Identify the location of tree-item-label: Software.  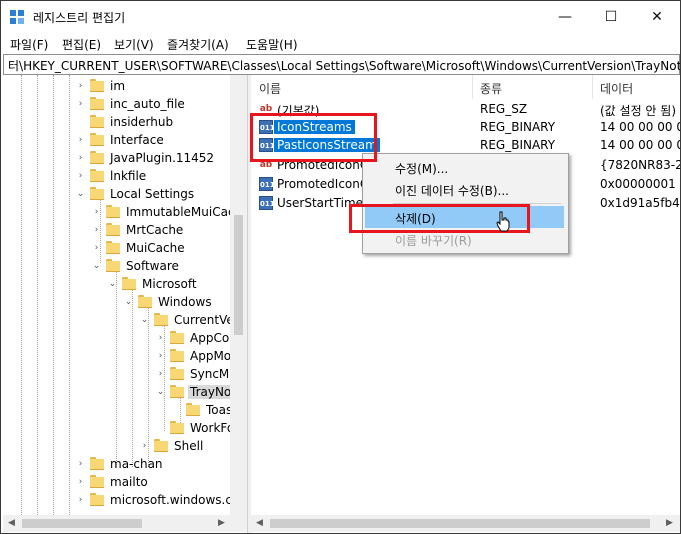
(152, 266).